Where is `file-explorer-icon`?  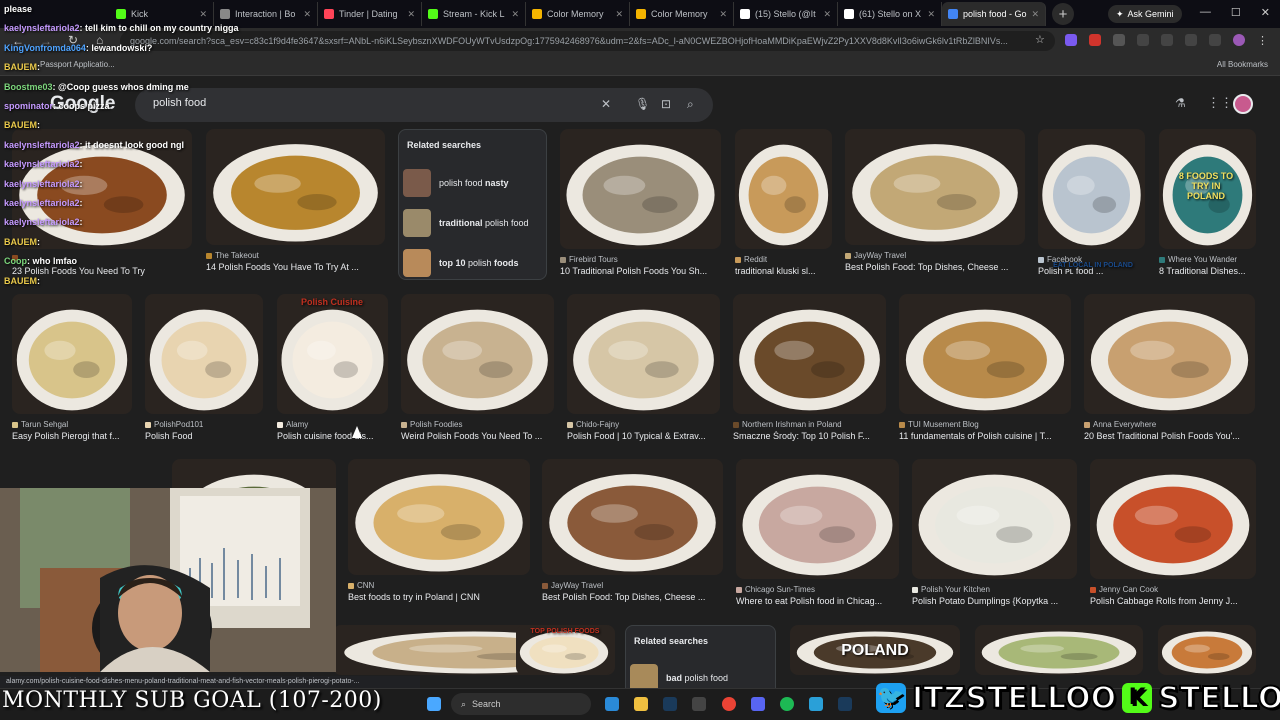 file-explorer-icon is located at coordinates (641, 704).